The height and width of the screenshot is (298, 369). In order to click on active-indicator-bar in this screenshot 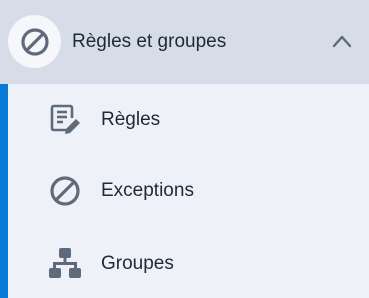, I will do `click(4, 191)`.